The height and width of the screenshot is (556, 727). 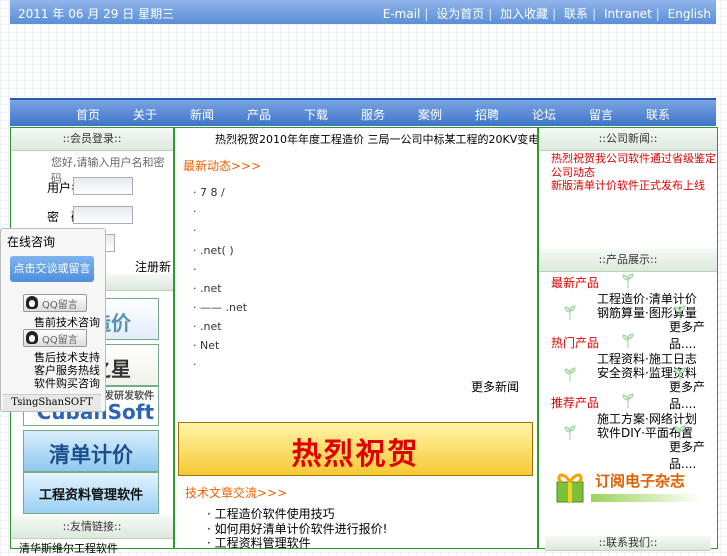 I want to click on contact-label: 软件购买咨询, so click(x=67, y=383).